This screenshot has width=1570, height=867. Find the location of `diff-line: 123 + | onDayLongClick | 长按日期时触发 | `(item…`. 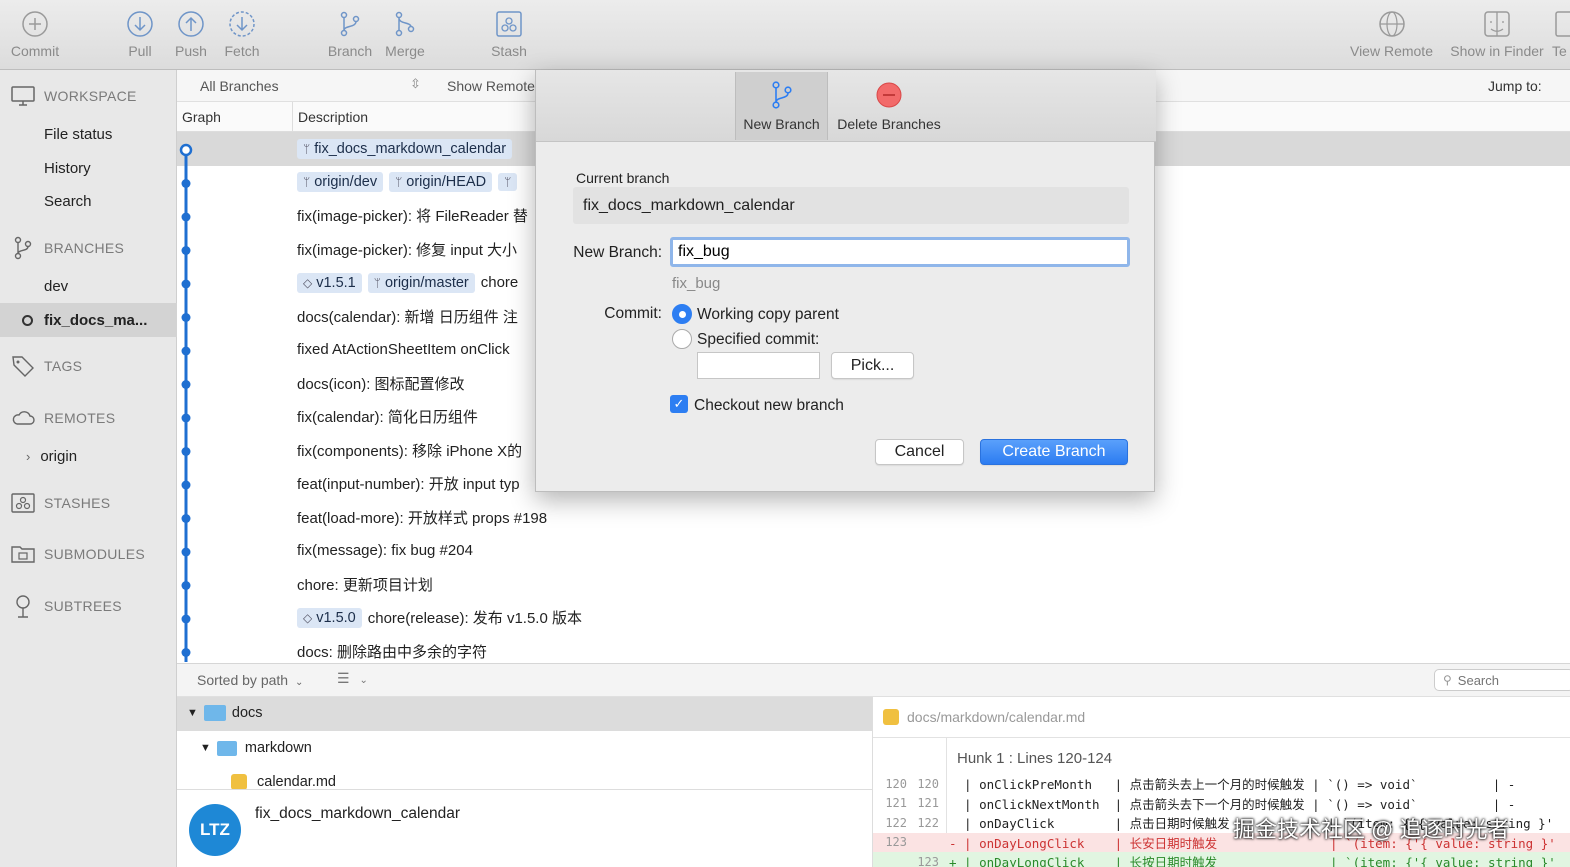

diff-line: 123 + | onDayLongClick | 长按日期时触发 | `(item… is located at coordinates (1221, 859).